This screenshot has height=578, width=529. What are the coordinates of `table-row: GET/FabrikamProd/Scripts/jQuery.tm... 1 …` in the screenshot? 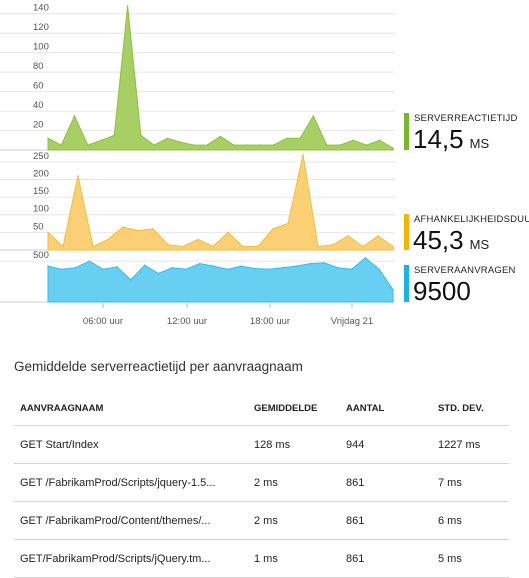 It's located at (261, 558).